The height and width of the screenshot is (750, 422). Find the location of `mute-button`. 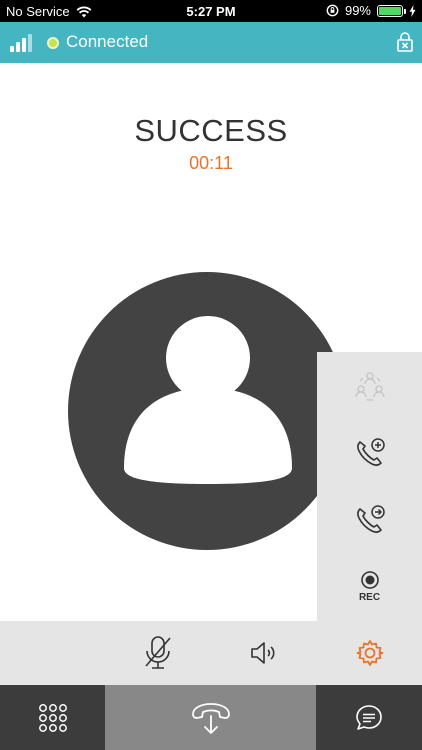

mute-button is located at coordinates (158, 653).